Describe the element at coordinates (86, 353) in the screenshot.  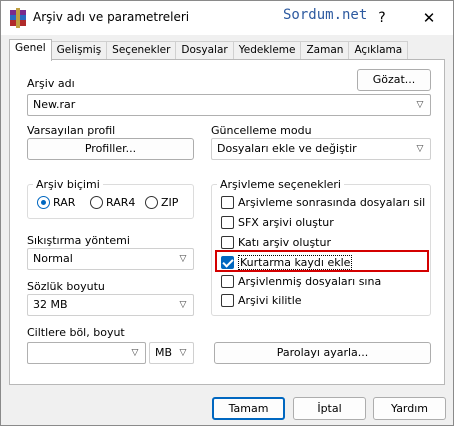
I see `split-size-combo: ▽` at that location.